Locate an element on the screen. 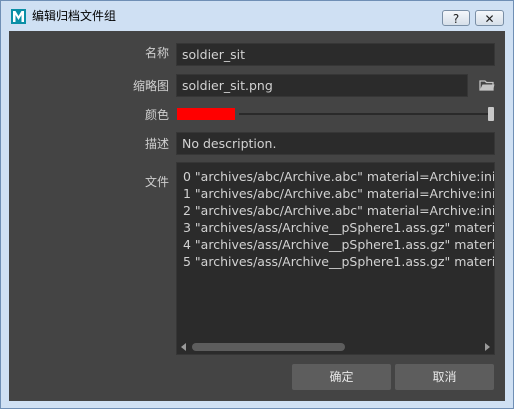  color-label: 颜色 is located at coordinates (156, 115).